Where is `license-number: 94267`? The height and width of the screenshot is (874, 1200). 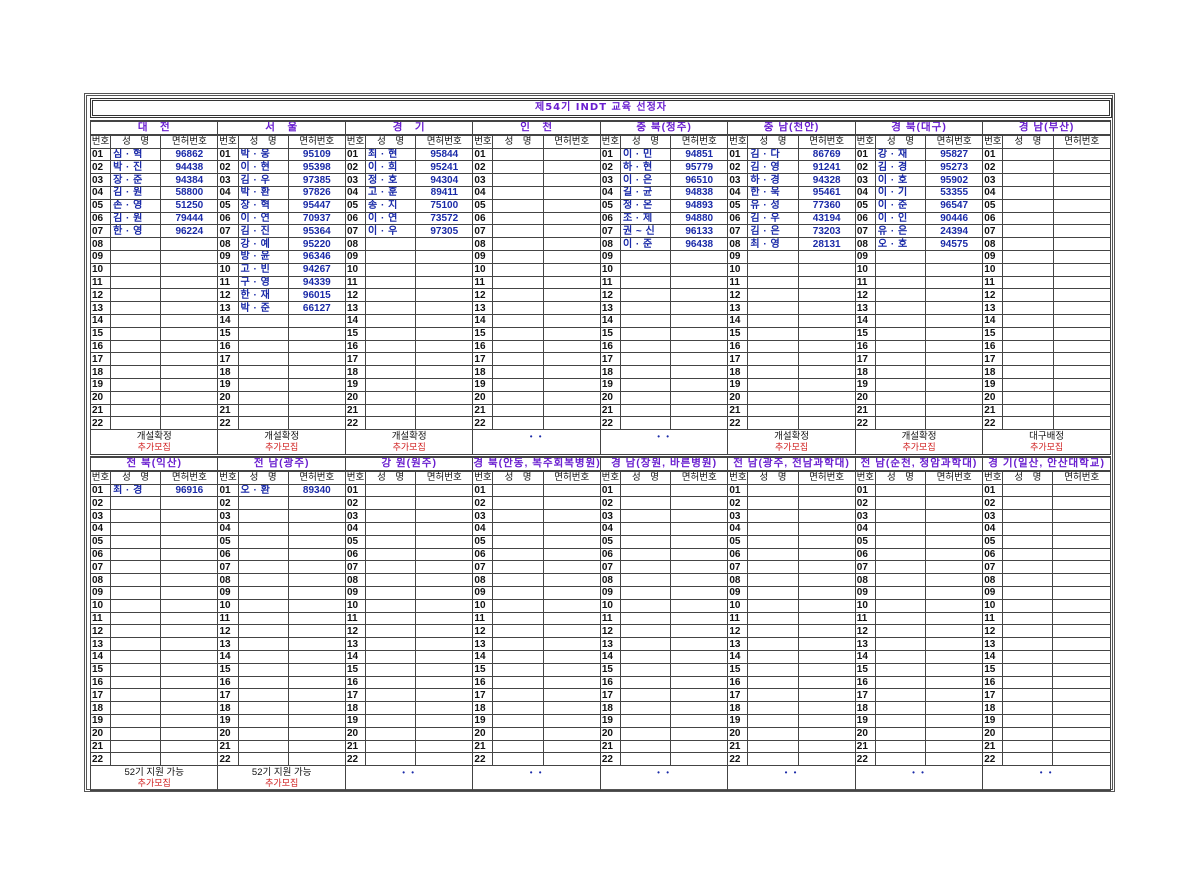
license-number: 94267 is located at coordinates (316, 269).